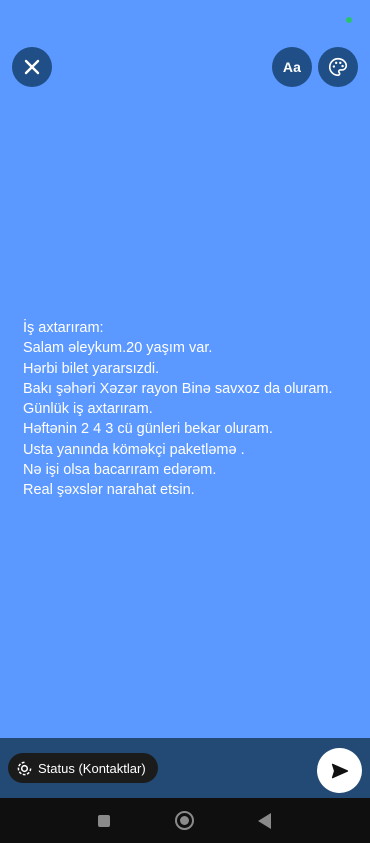 This screenshot has height=843, width=370. What do you see at coordinates (109, 490) in the screenshot?
I see `status-text-line: Real şəxslər narahat etsin.` at bounding box center [109, 490].